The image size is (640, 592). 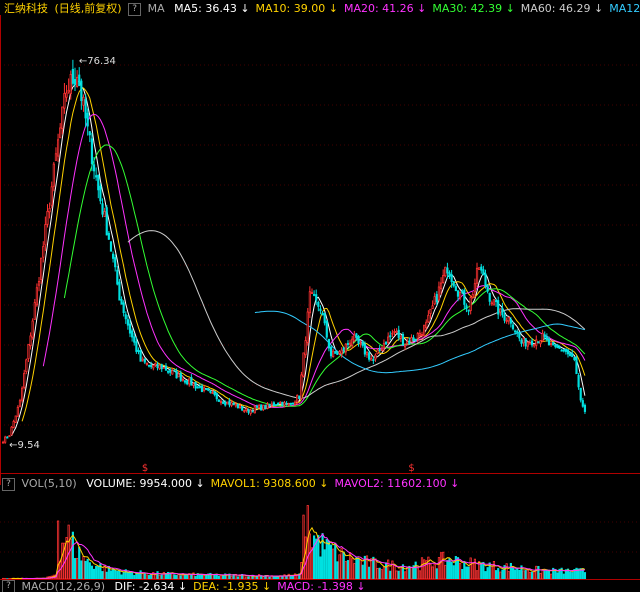 What do you see at coordinates (97, 61) in the screenshot?
I see `high-price-label: ←76.34` at bounding box center [97, 61].